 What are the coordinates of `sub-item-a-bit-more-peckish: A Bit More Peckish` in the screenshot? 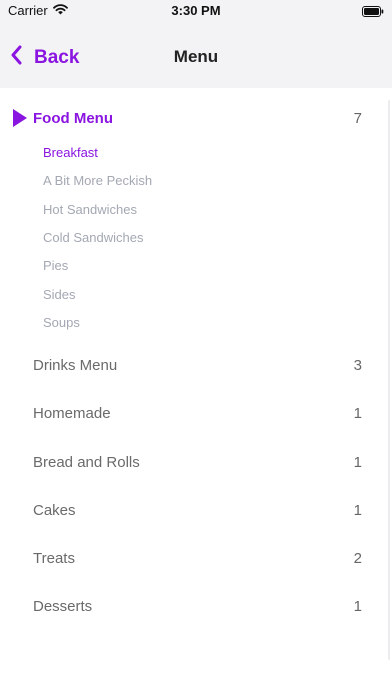 It's located at (97, 180).